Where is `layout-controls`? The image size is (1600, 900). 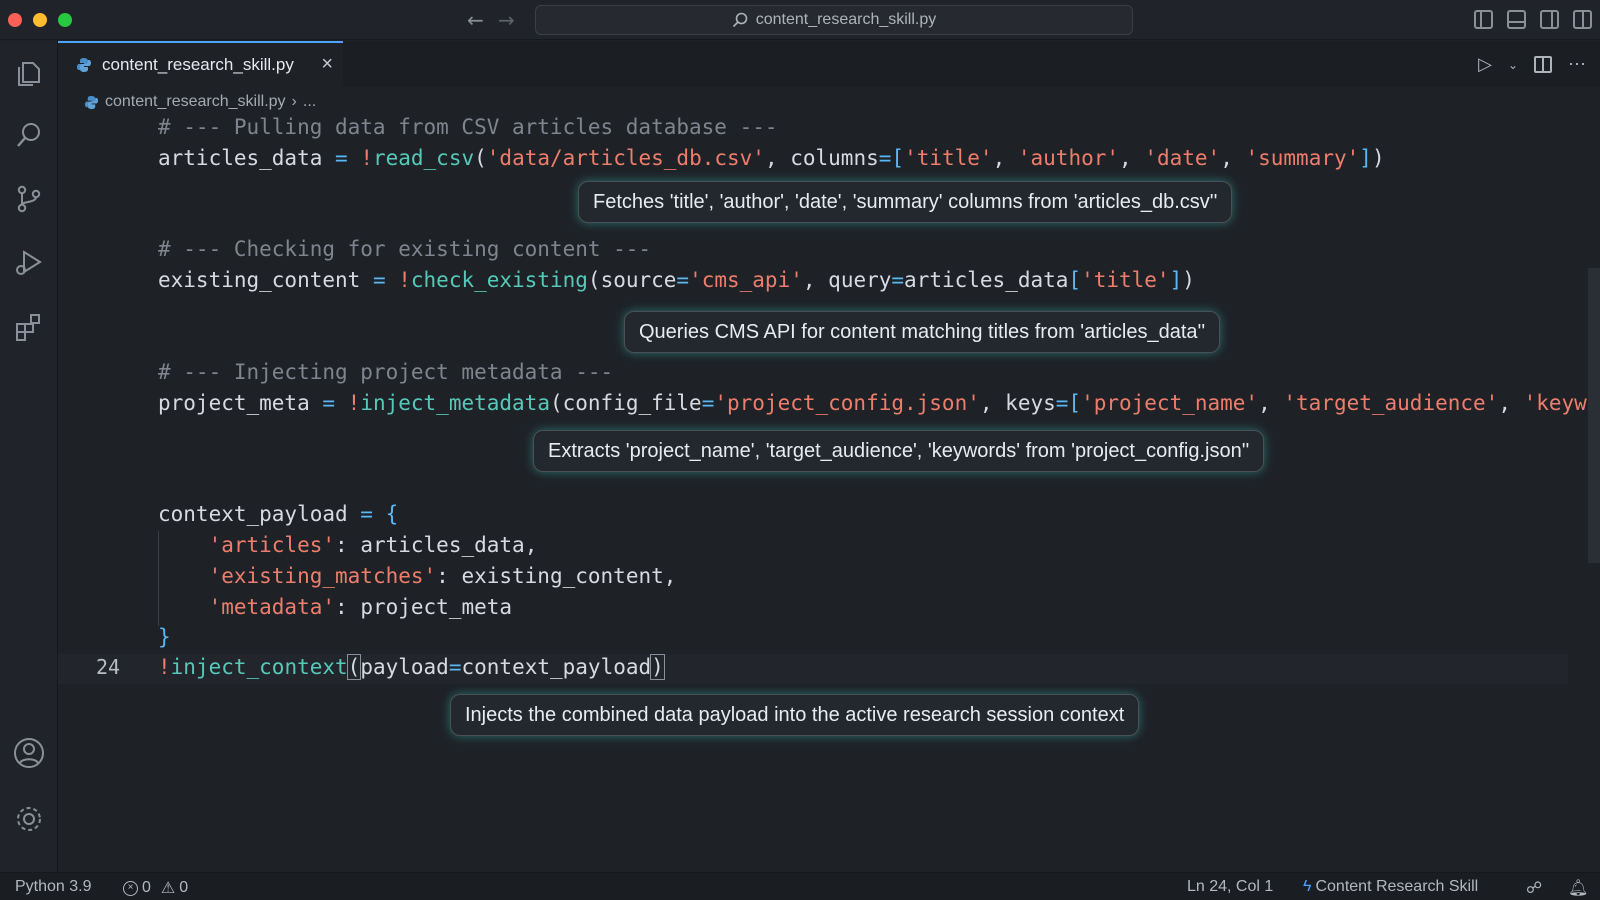
layout-controls is located at coordinates (1533, 19).